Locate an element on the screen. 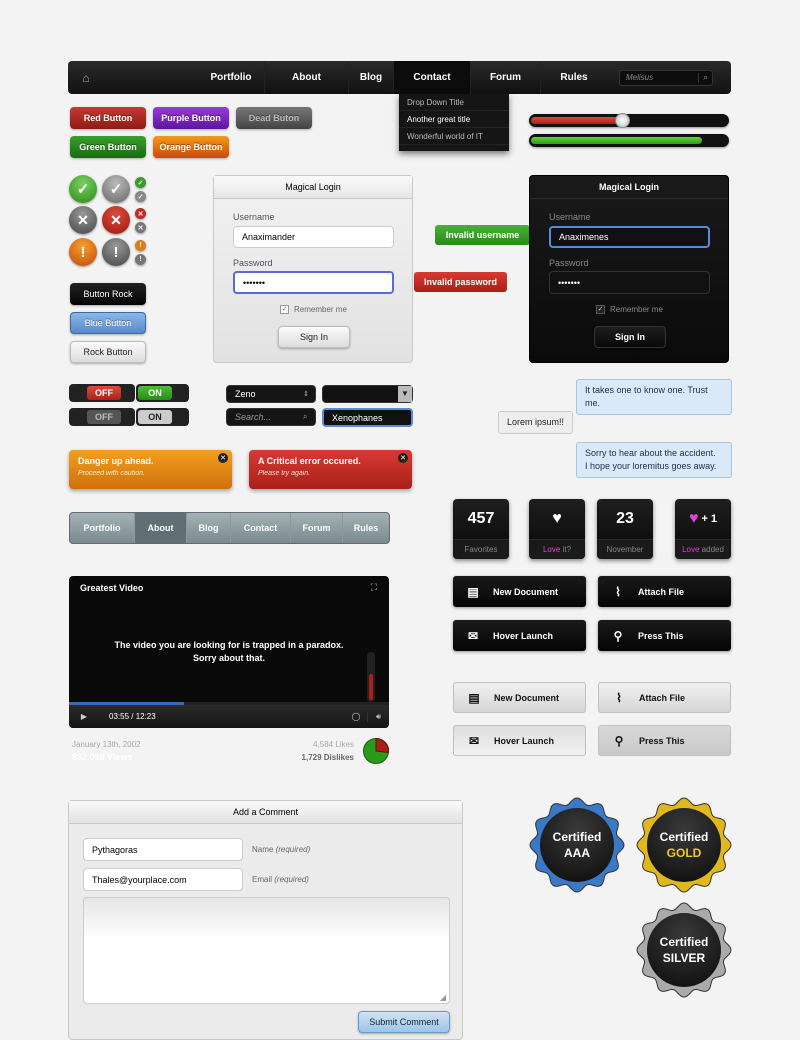 The width and height of the screenshot is (800, 1040). attach-file-button: ⌇ Attach File is located at coordinates (664, 591).